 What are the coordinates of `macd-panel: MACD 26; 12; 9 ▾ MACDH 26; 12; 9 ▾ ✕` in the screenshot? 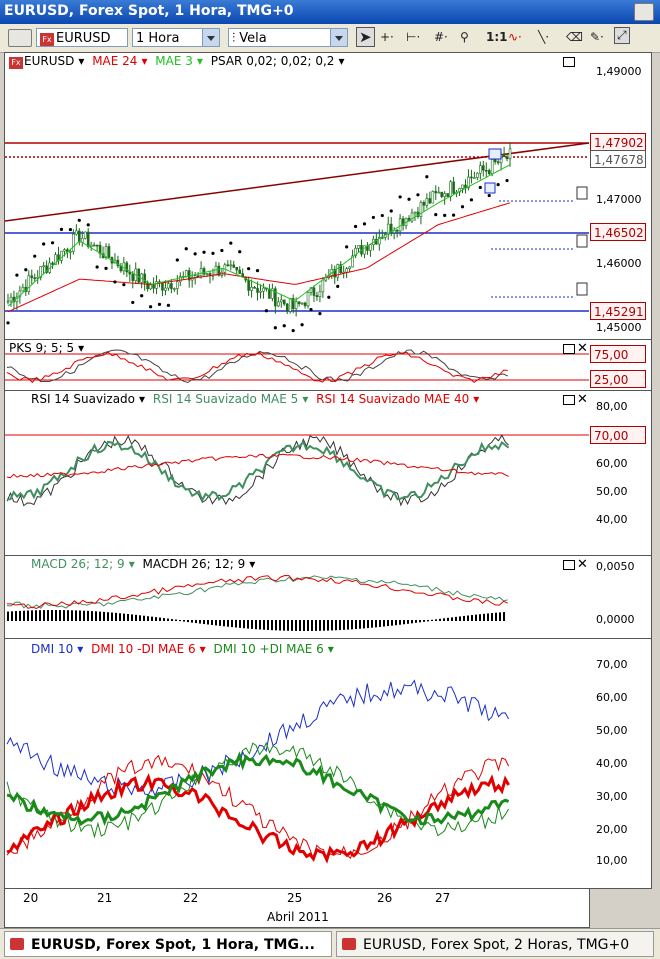 It's located at (297, 597).